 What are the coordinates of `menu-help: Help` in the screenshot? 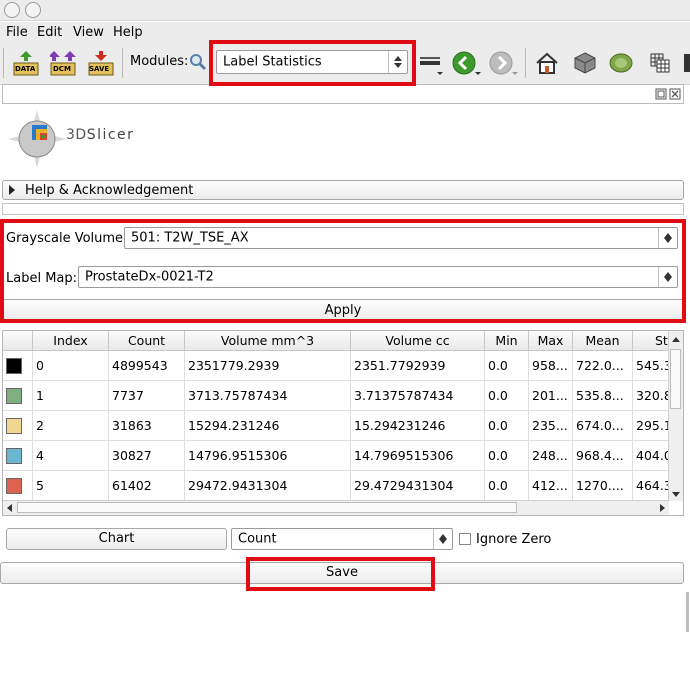 It's located at (128, 32).